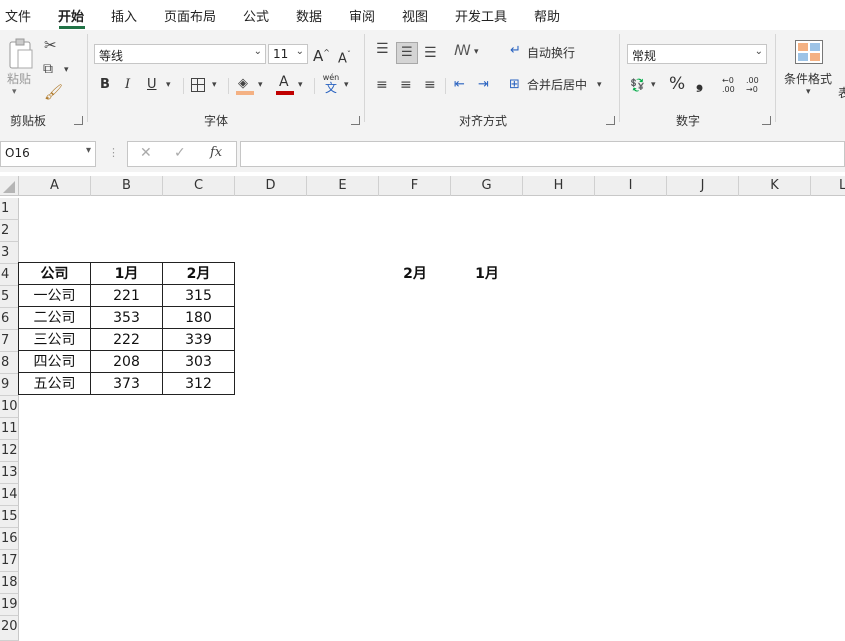  Describe the element at coordinates (9, 209) in the screenshot. I see `row-header-1: 1` at that location.